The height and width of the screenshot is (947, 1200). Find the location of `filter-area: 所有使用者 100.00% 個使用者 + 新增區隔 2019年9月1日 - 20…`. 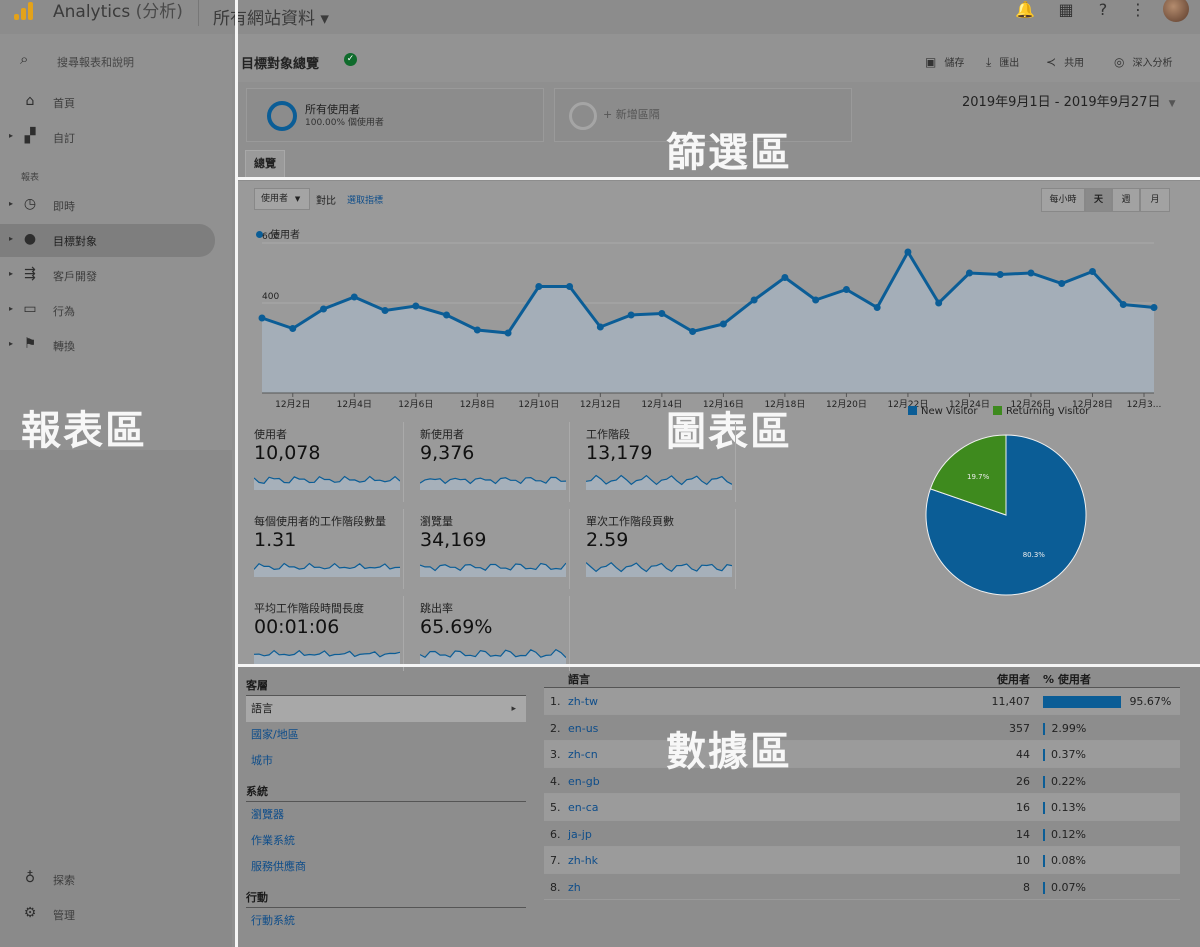

filter-area: 所有使用者 100.00% 個使用者 + 新增區隔 2019年9月1日 - 20… is located at coordinates (718, 130).